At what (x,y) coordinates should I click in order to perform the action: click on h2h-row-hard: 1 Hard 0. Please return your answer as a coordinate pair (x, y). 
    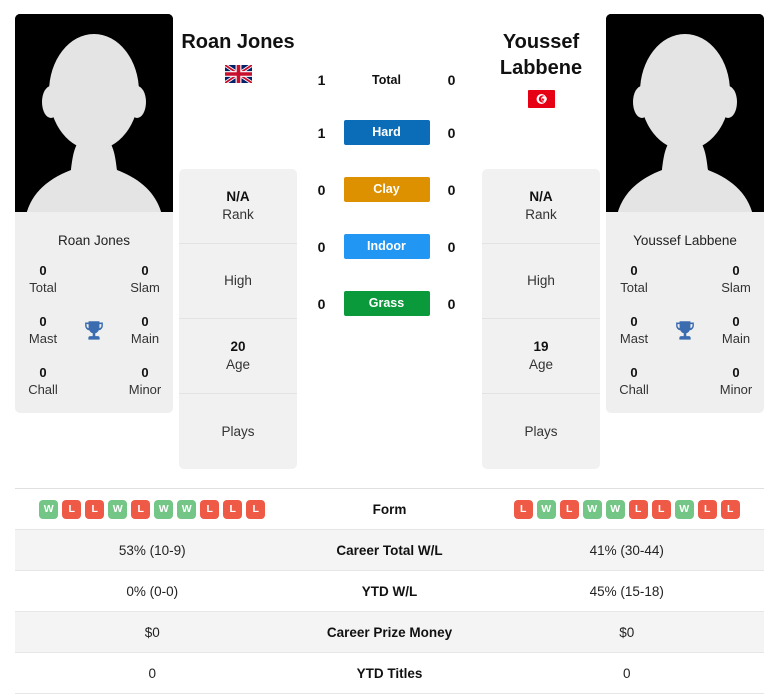
    Looking at the image, I should click on (386, 132).